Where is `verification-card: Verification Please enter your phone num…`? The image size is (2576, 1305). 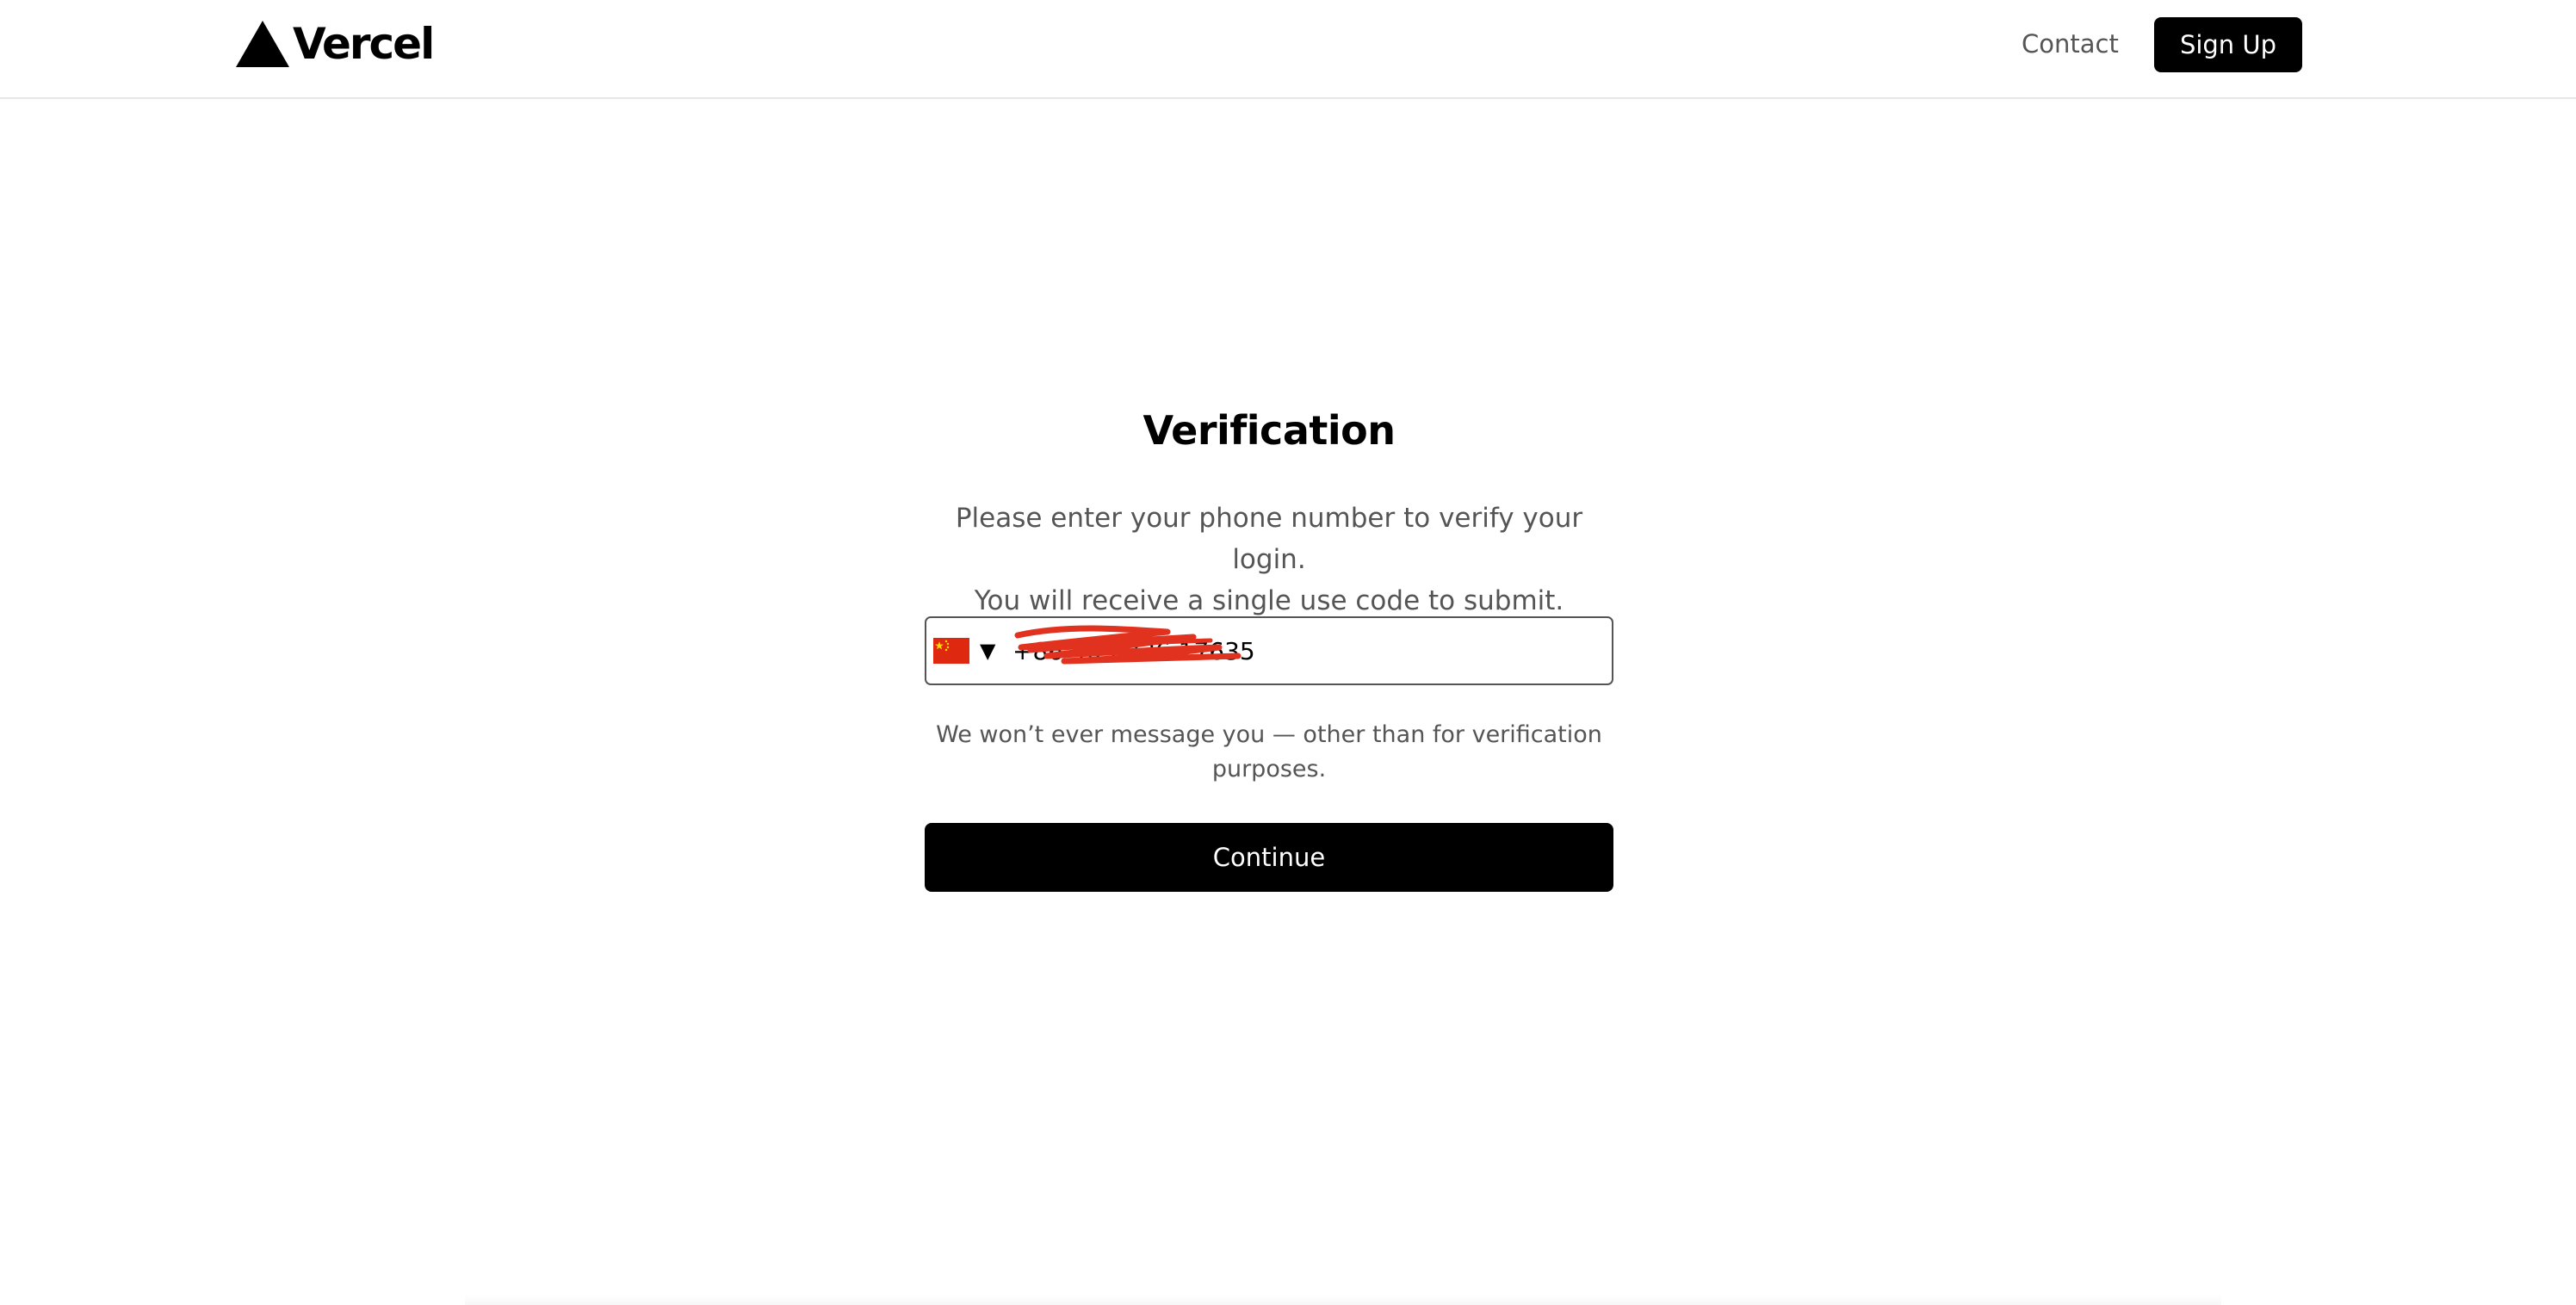 verification-card: Verification Please enter your phone num… is located at coordinates (1269, 644).